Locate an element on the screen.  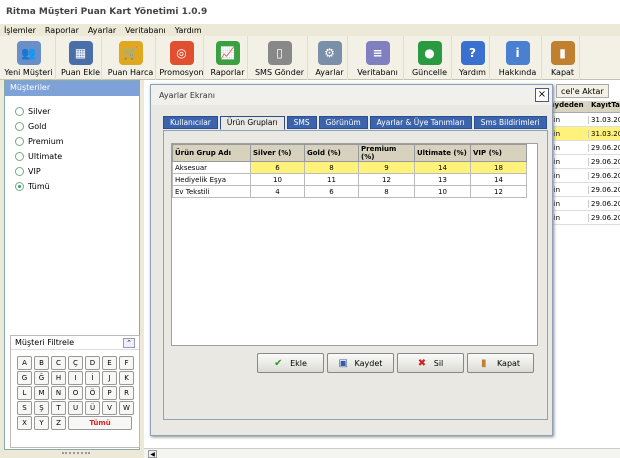
kaydet-button: ▣ Kaydet is located at coordinates (360, 363).